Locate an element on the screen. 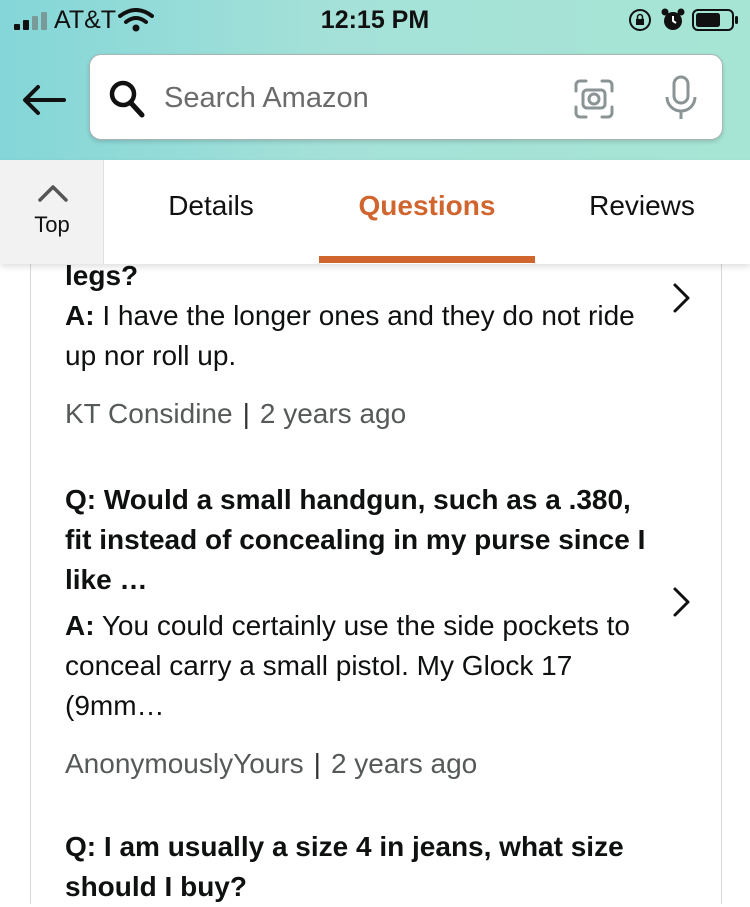 The height and width of the screenshot is (907, 750). tab-reviews: Reviews is located at coordinates (642, 206).